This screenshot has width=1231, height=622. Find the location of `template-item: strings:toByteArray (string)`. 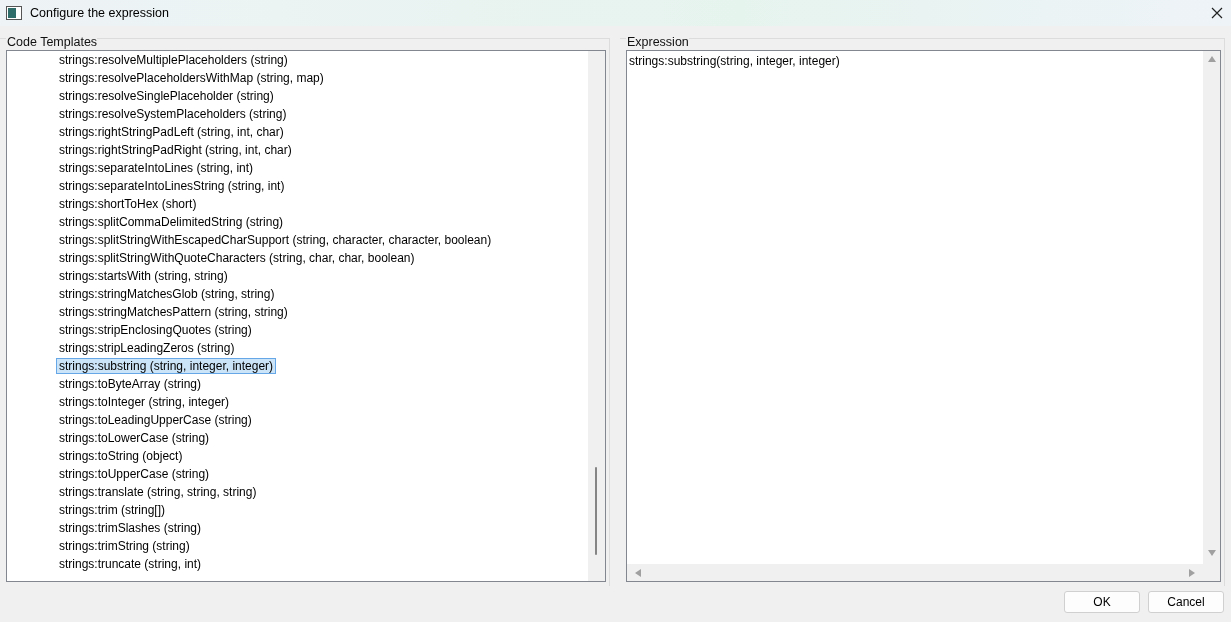

template-item: strings:toByteArray (string) is located at coordinates (130, 384).